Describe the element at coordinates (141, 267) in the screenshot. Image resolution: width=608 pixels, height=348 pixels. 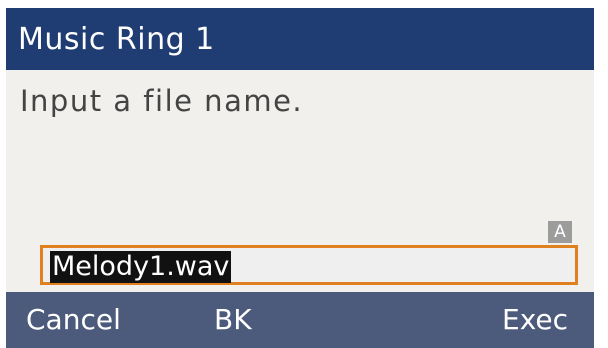
I see `file-name-selected-text: Melody1.wav` at that location.